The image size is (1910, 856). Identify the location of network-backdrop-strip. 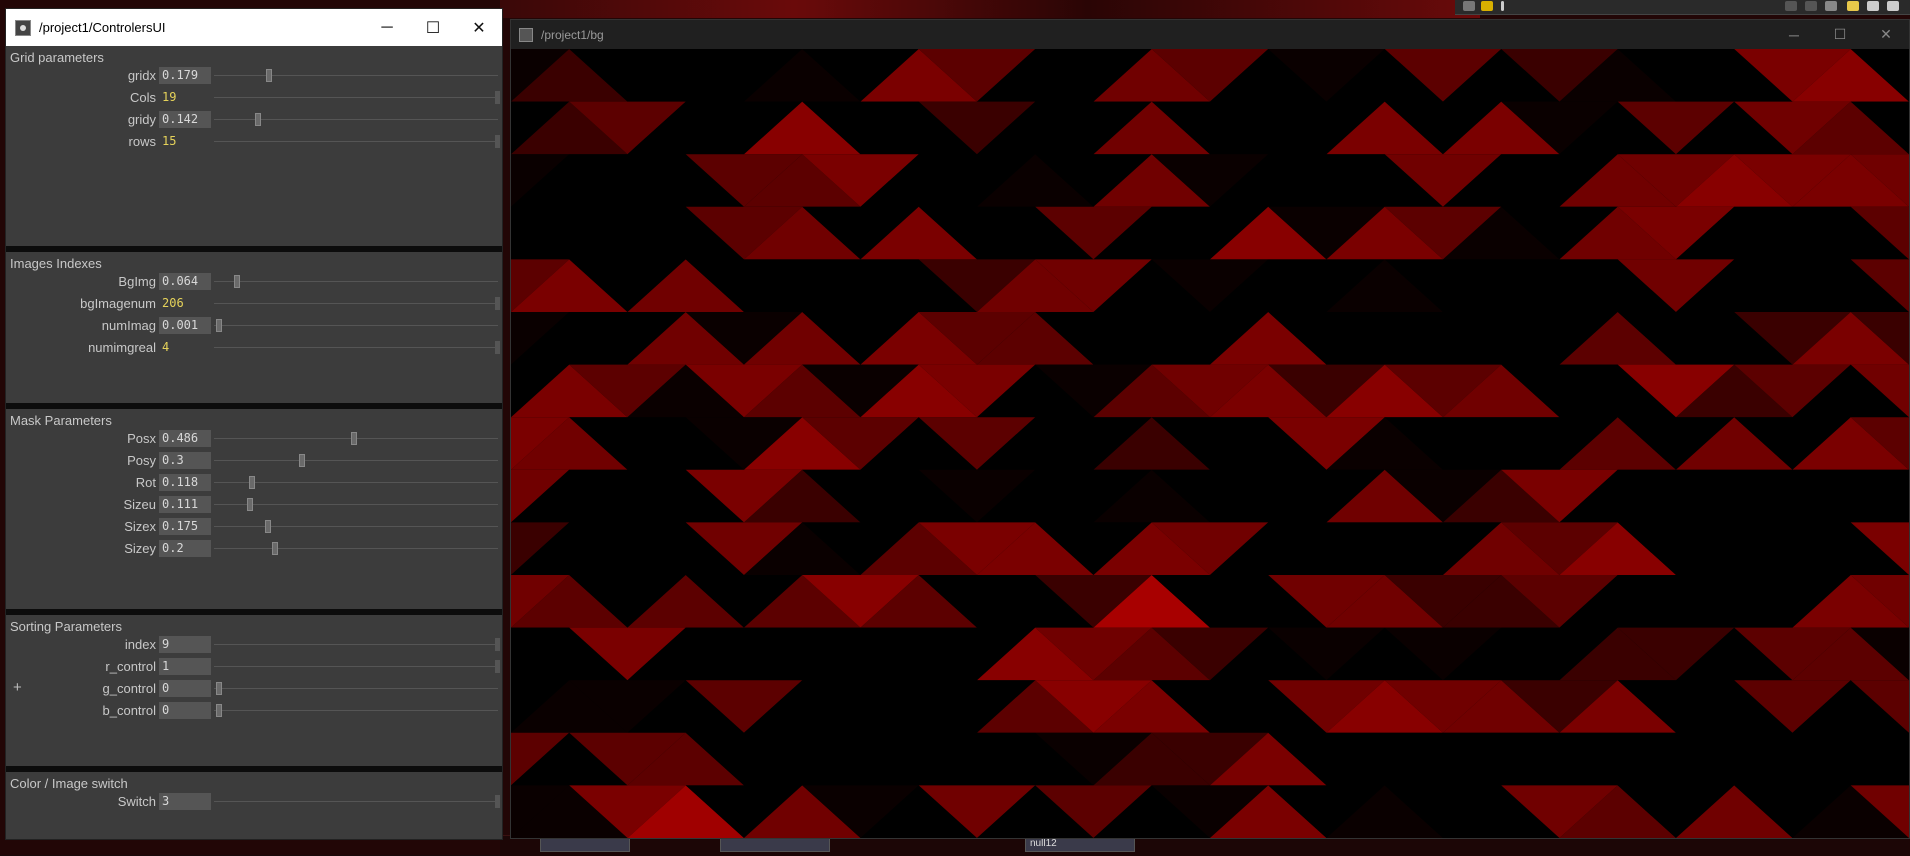
(990, 9).